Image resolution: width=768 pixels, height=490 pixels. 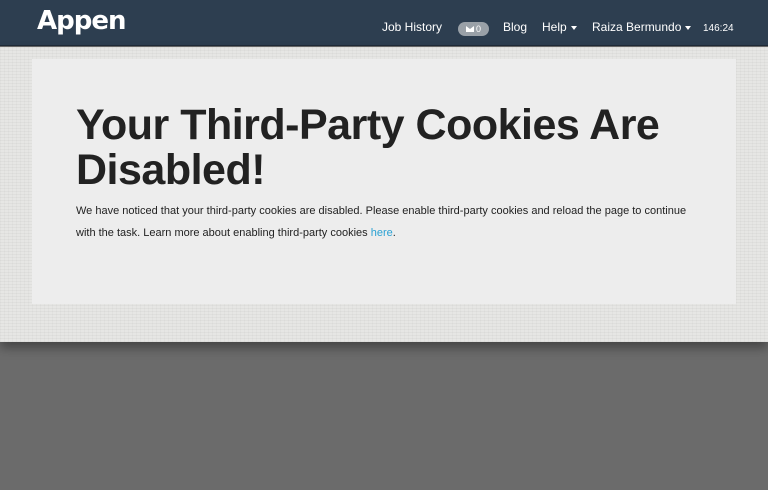 What do you see at coordinates (718, 28) in the screenshot?
I see `task-timer: 146:24` at bounding box center [718, 28].